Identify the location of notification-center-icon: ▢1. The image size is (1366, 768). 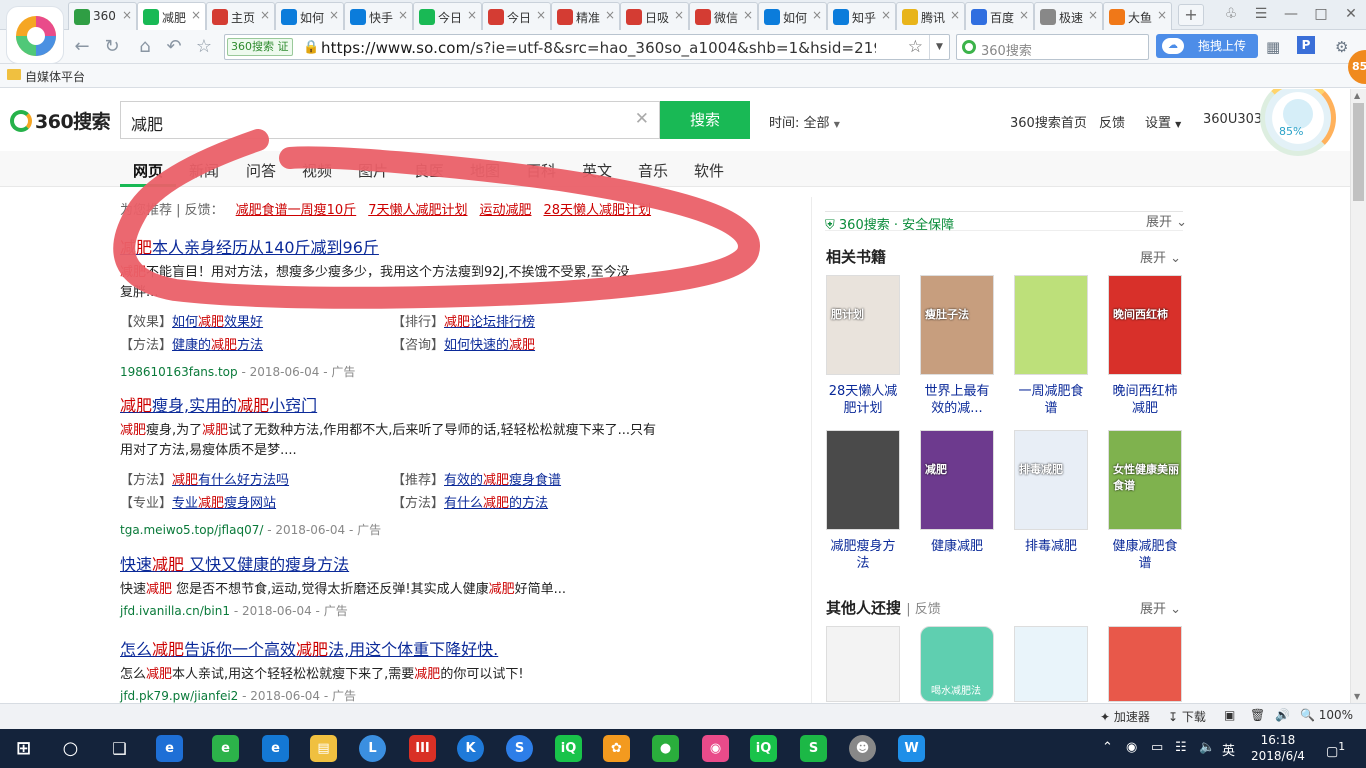
(1335, 749).